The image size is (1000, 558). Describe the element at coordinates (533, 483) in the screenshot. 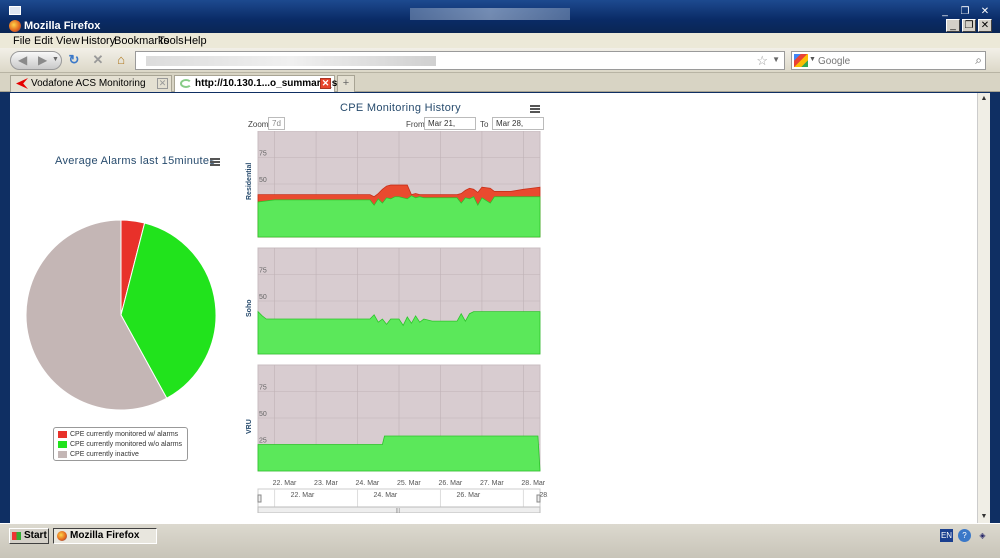

I see `x-tick-label: 28. Mar` at that location.